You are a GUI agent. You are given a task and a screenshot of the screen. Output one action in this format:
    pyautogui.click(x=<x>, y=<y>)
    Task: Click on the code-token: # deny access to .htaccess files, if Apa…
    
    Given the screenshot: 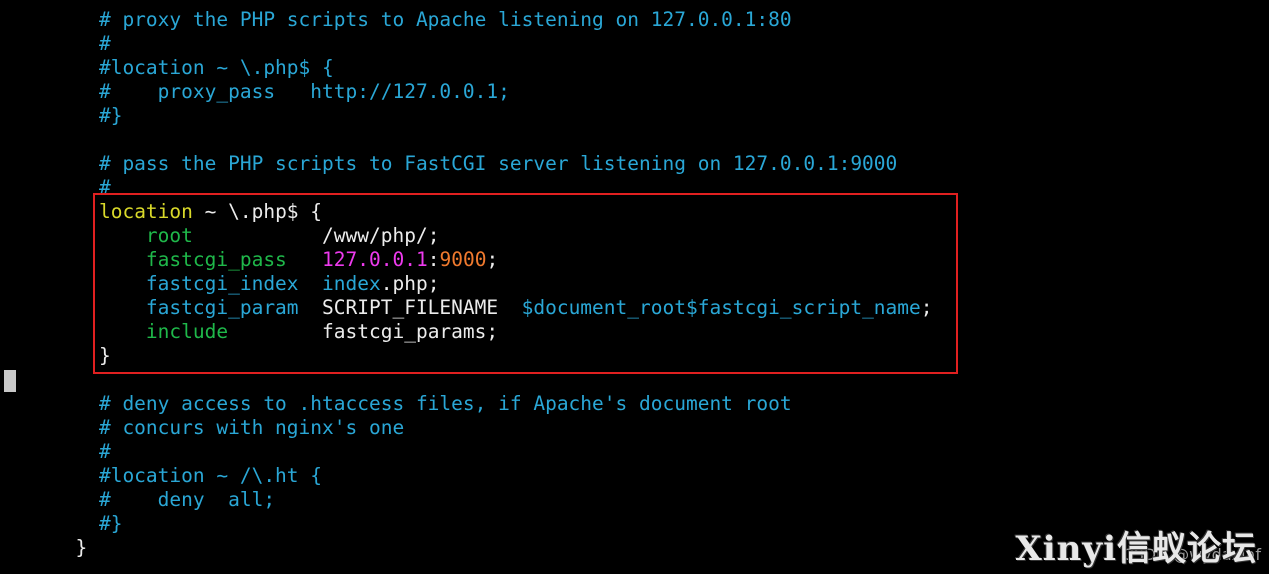 What is the action you would take?
    pyautogui.click(x=422, y=403)
    